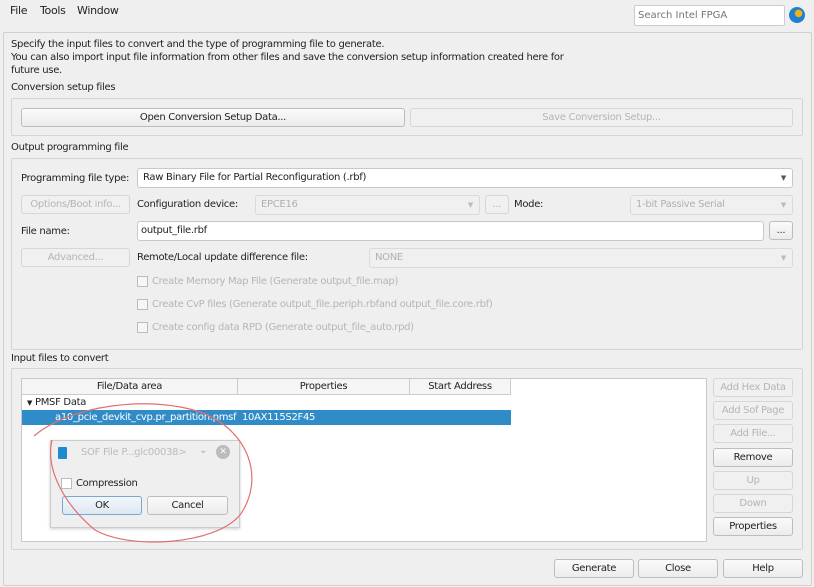 This screenshot has width=814, height=587. I want to click on menu-tools: Tools, so click(53, 10).